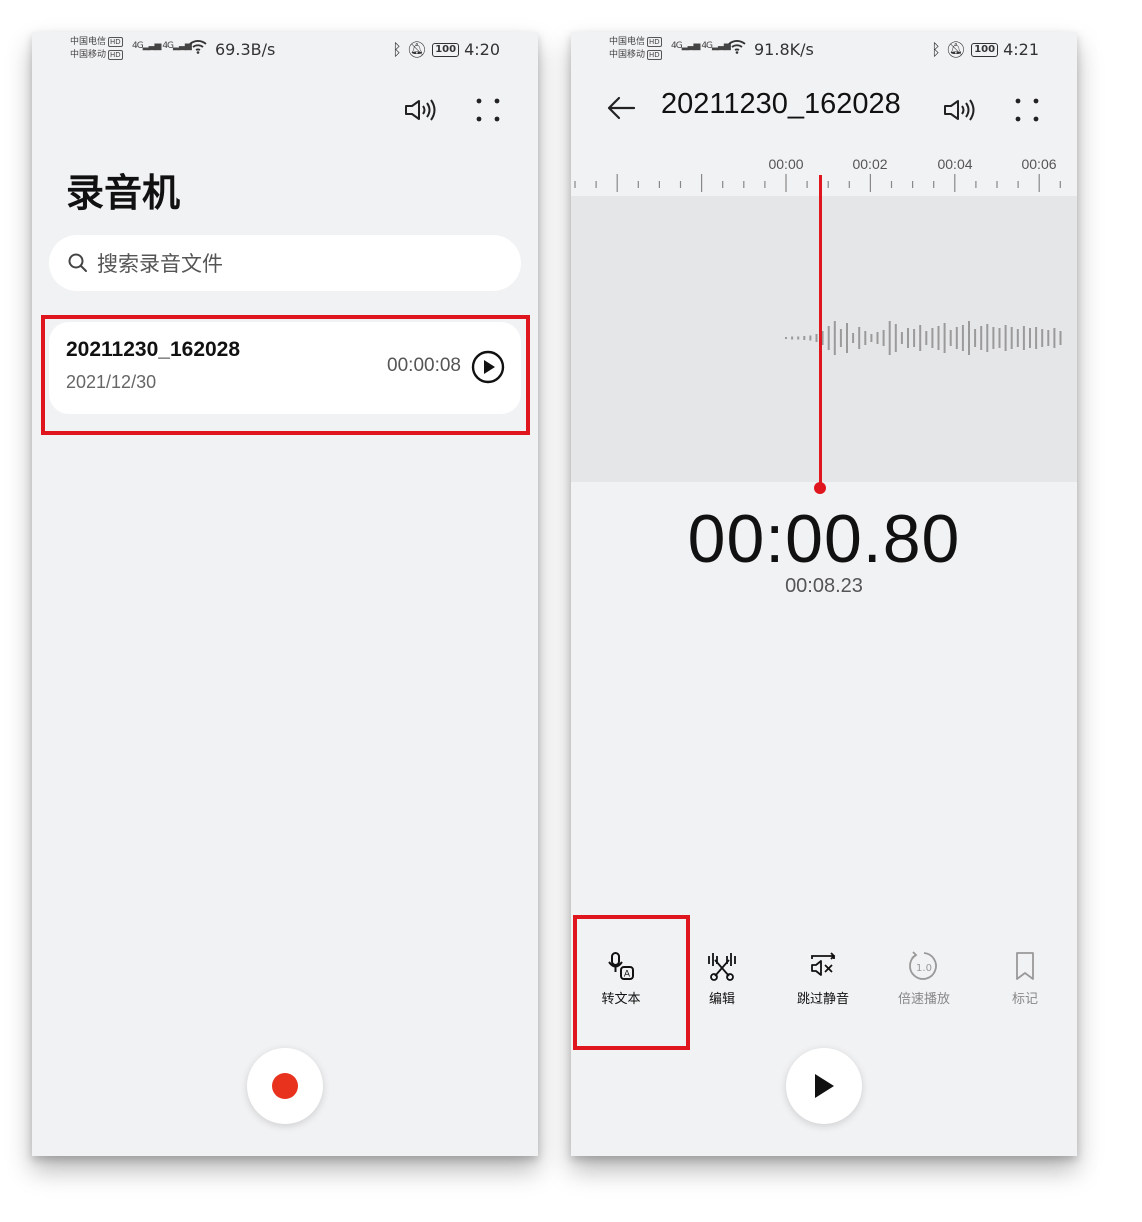 The image size is (1142, 1222). Describe the element at coordinates (1024, 999) in the screenshot. I see `tool-label: 标记` at that location.